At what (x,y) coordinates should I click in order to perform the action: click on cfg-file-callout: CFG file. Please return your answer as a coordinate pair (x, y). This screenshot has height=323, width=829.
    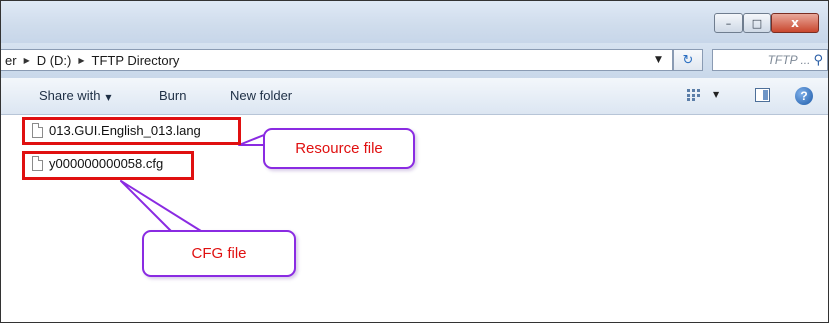
    Looking at the image, I should click on (219, 253).